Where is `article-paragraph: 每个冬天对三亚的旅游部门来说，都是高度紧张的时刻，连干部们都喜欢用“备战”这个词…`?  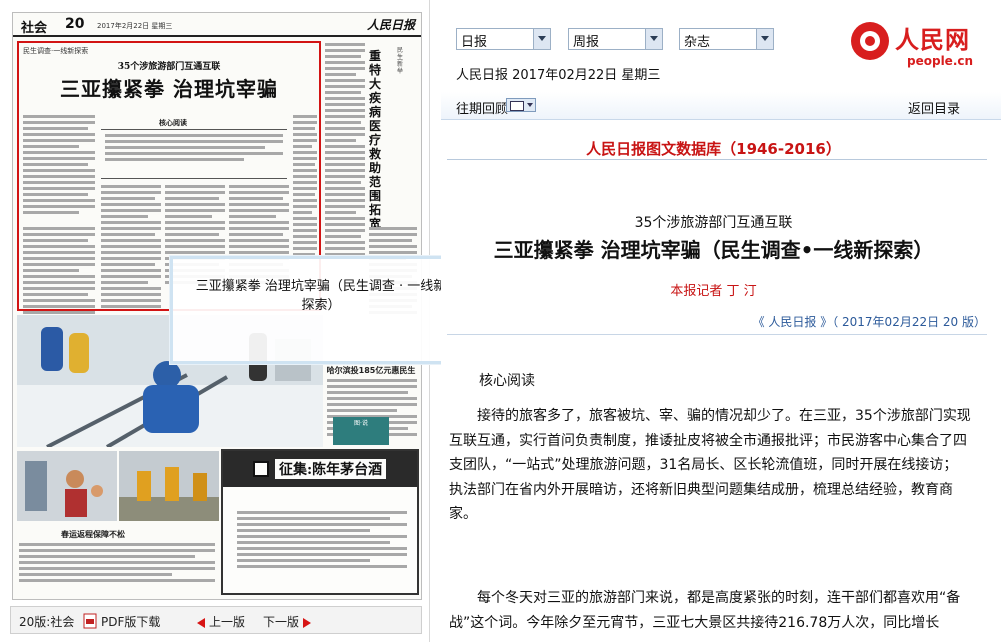
article-paragraph: 每个冬天对三亚的旅游部门来说，都是高度紧张的时刻，连干部们都喜欢用“备战”这个词… is located at coordinates (705, 610).